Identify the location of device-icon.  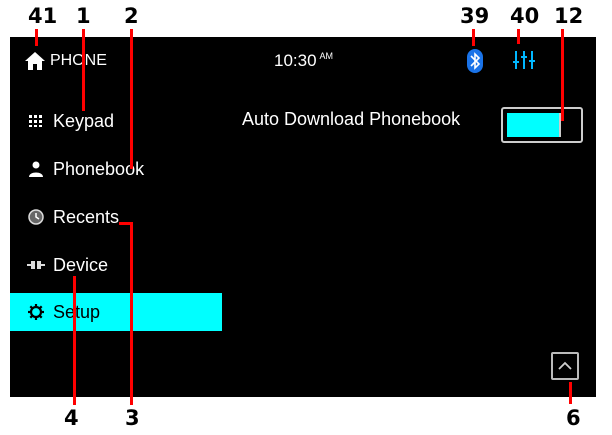
(36, 265).